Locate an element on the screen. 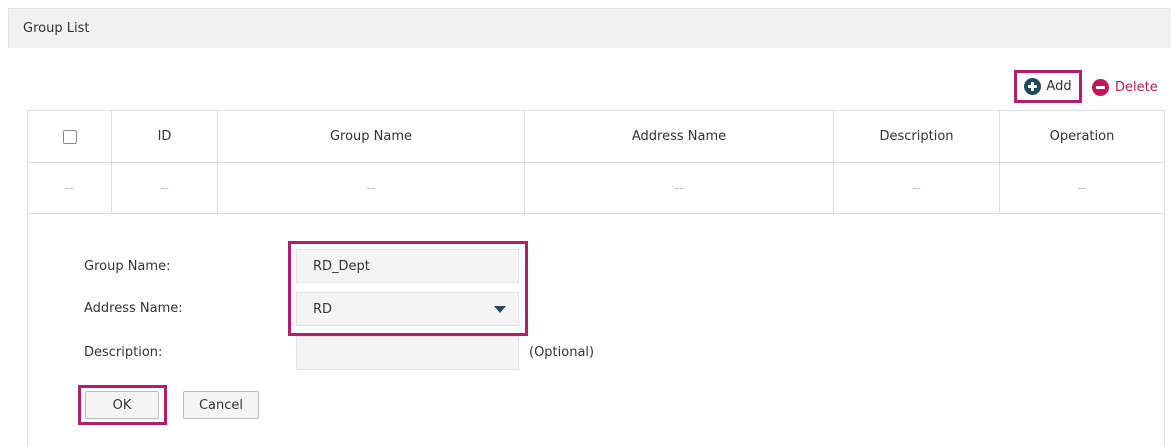 Image resolution: width=1171 pixels, height=446 pixels. row-address-name-cell: -- is located at coordinates (679, 188).